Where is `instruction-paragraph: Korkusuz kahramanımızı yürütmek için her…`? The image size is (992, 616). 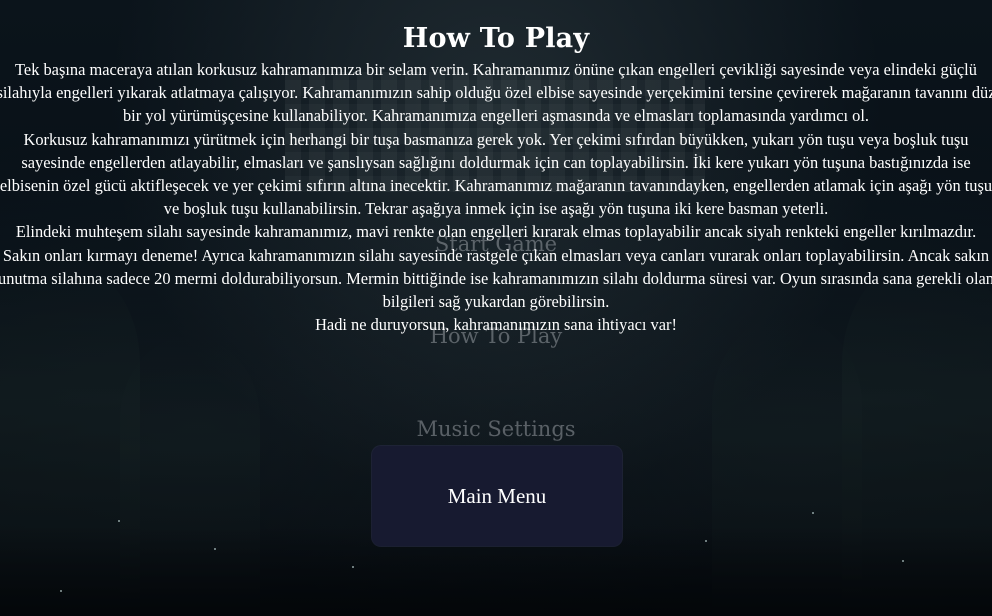 instruction-paragraph: Korkusuz kahramanımızı yürütmek için her… is located at coordinates (496, 174).